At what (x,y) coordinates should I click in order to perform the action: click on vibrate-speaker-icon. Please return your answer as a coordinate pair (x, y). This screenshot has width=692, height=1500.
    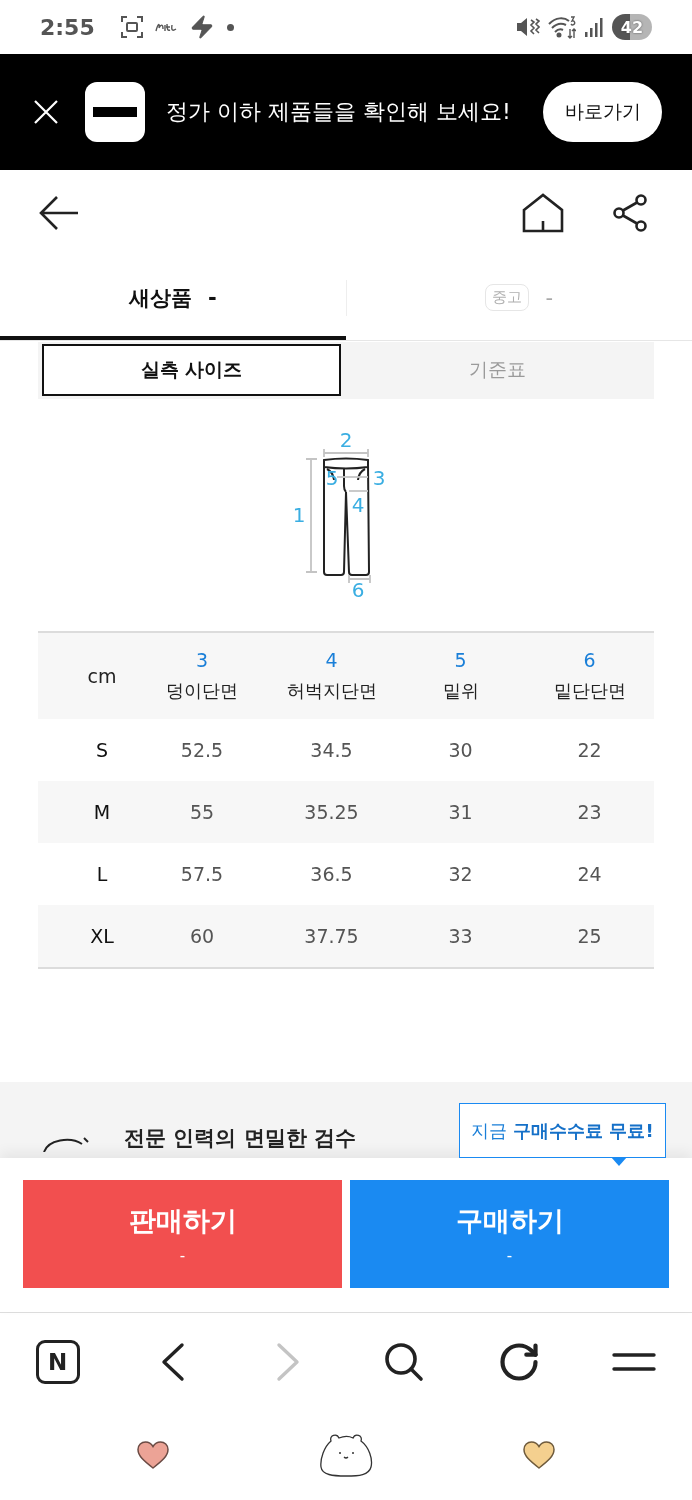
    Looking at the image, I should click on (528, 27).